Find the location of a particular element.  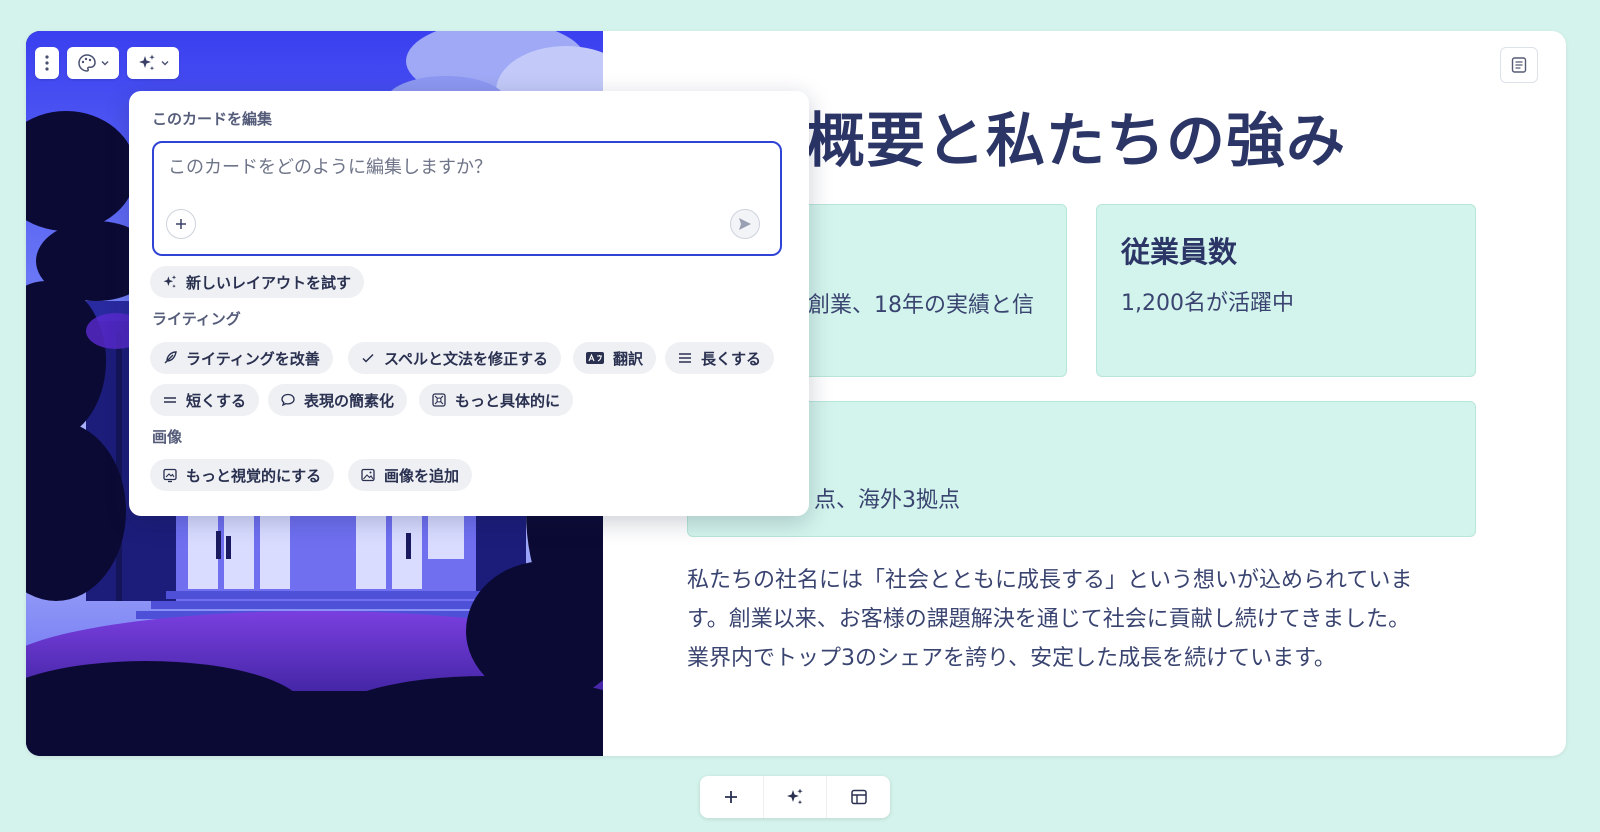

bottom-toolbar is located at coordinates (795, 797).